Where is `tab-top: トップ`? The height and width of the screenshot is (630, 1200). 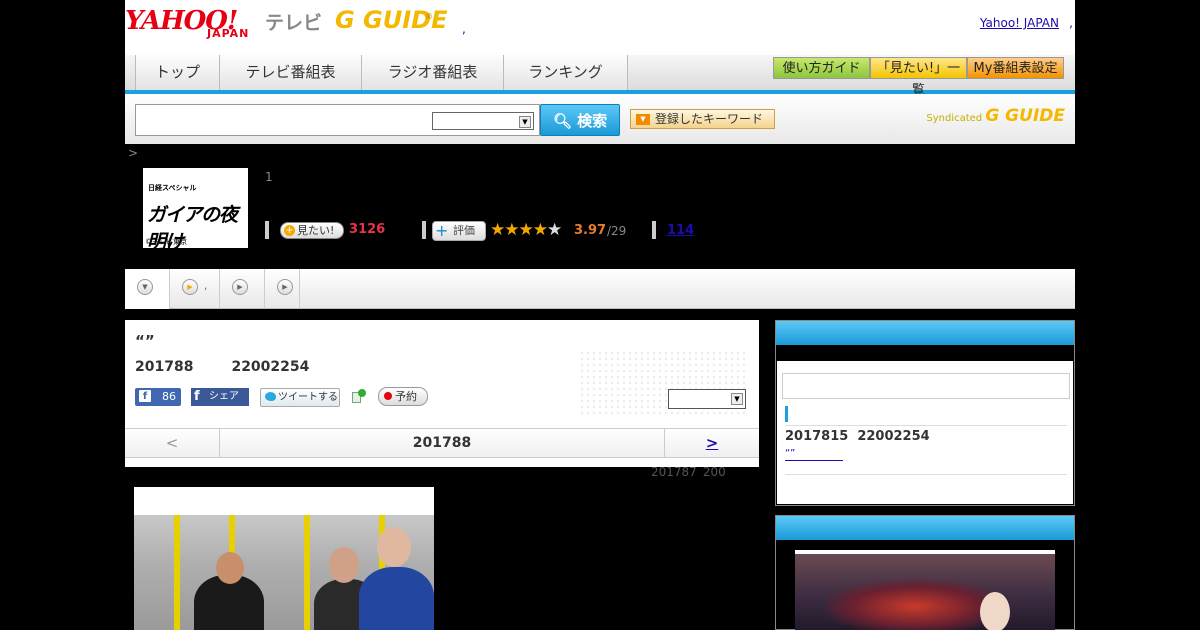 tab-top: トップ is located at coordinates (177, 72).